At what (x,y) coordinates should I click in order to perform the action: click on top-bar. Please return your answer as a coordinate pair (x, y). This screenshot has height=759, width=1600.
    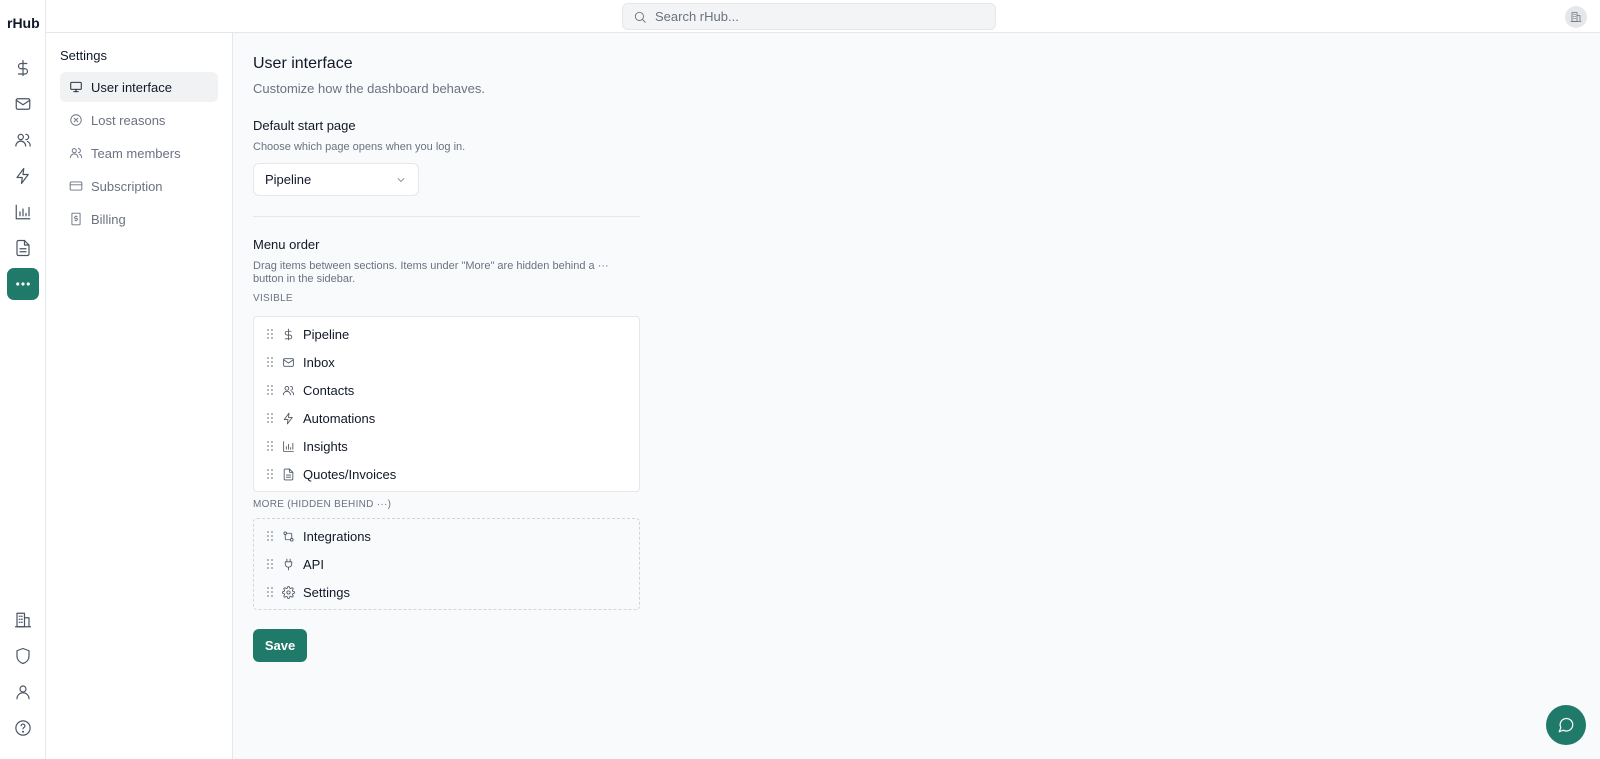
    Looking at the image, I should click on (823, 16).